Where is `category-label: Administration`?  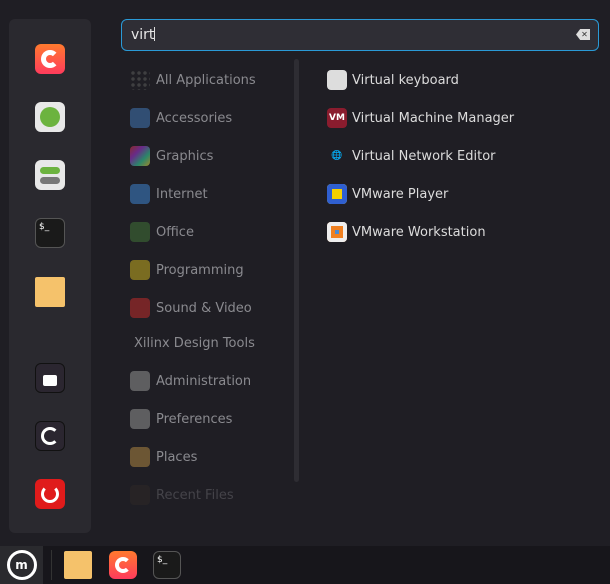 category-label: Administration is located at coordinates (204, 381).